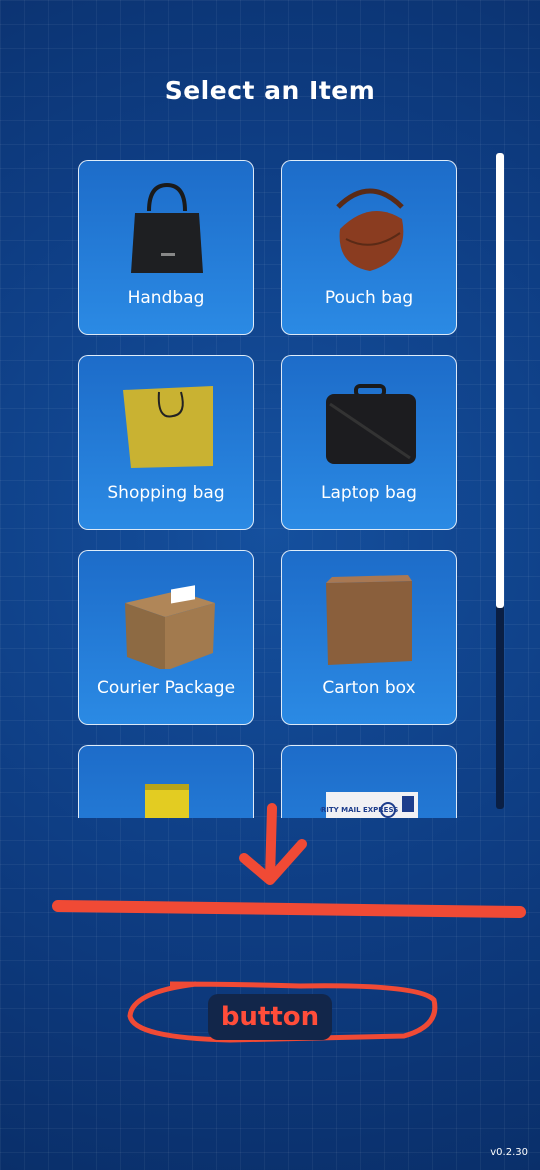  What do you see at coordinates (170, 627) in the screenshot?
I see `courier-package-icon` at bounding box center [170, 627].